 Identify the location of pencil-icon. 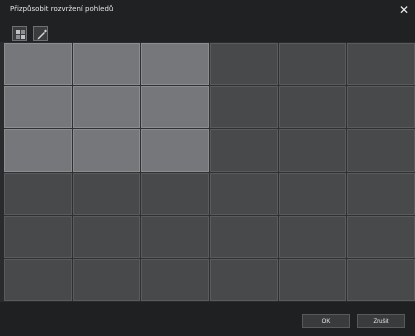
(42, 34).